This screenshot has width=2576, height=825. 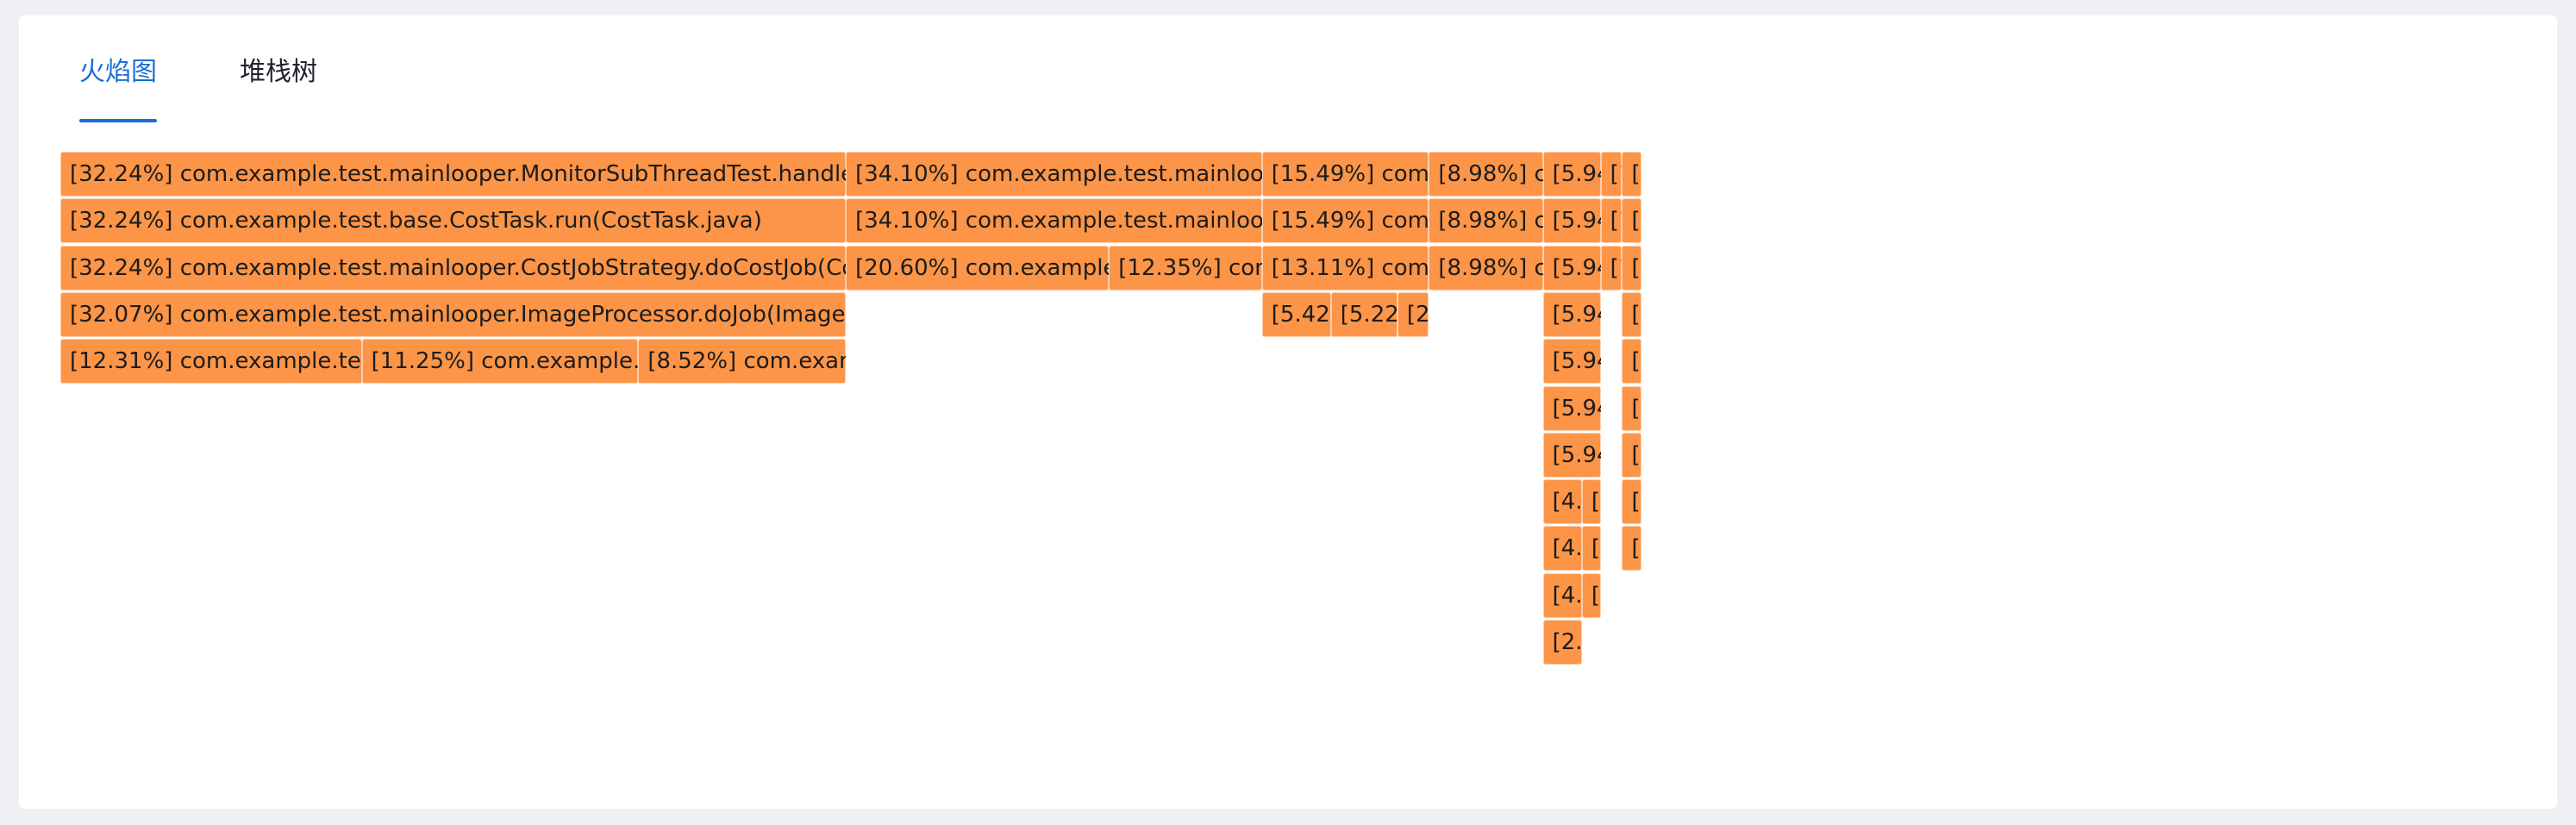 I want to click on flame-frame: [12.35%] com.exampl, so click(x=1185, y=268).